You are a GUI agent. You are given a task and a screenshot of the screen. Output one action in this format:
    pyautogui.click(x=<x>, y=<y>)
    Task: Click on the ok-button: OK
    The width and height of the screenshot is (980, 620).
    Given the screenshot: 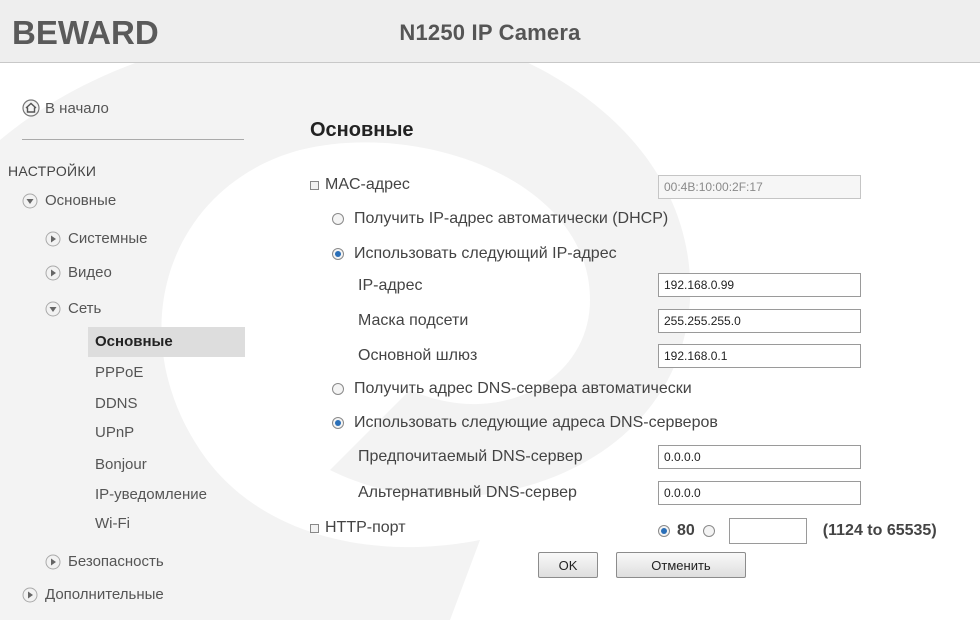 What is the action you would take?
    pyautogui.click(x=568, y=565)
    